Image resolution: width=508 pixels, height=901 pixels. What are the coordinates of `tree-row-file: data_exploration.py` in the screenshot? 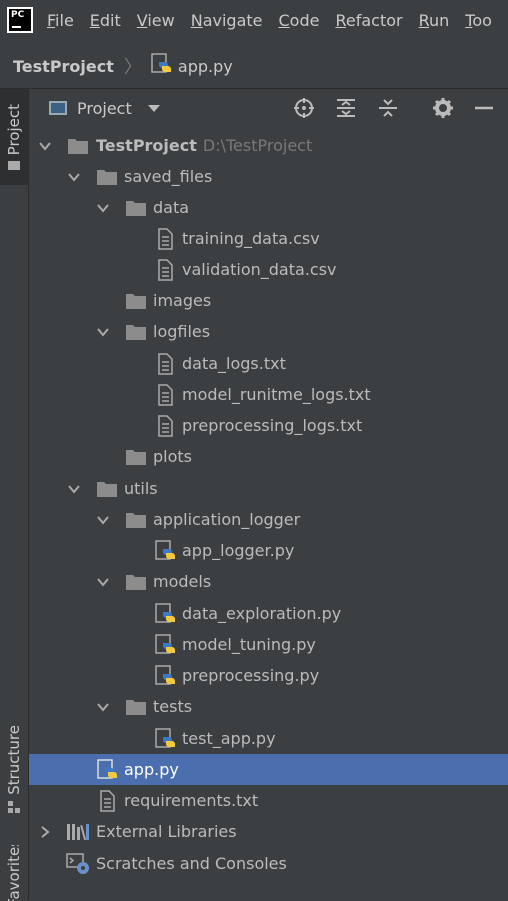 It's located at (268, 613).